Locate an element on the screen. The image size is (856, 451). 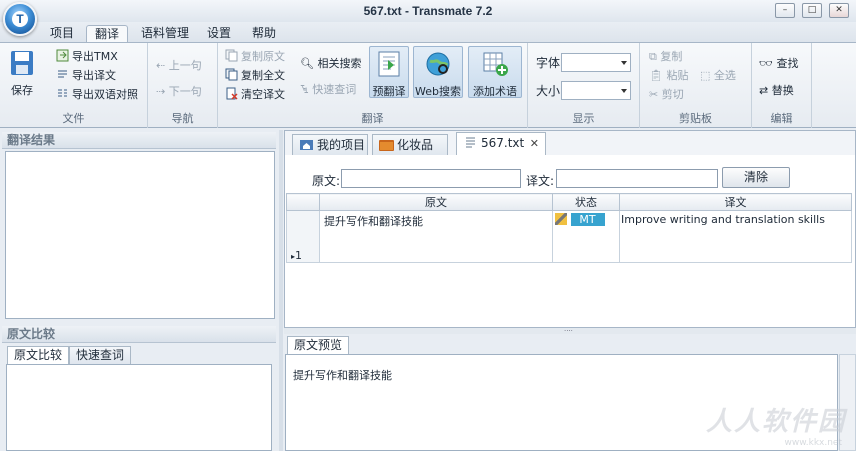
tab-translate: 翻译 is located at coordinates (107, 33).